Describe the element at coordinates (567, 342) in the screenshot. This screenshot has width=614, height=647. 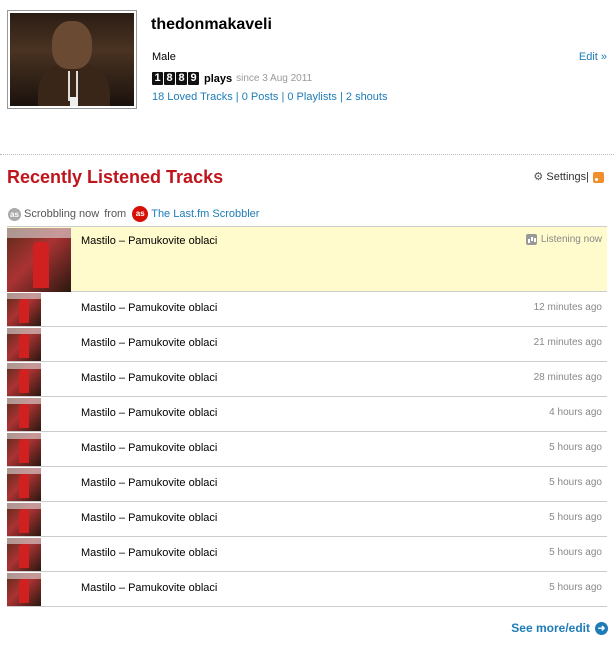
I see `track-time: 21 minutes ago` at that location.